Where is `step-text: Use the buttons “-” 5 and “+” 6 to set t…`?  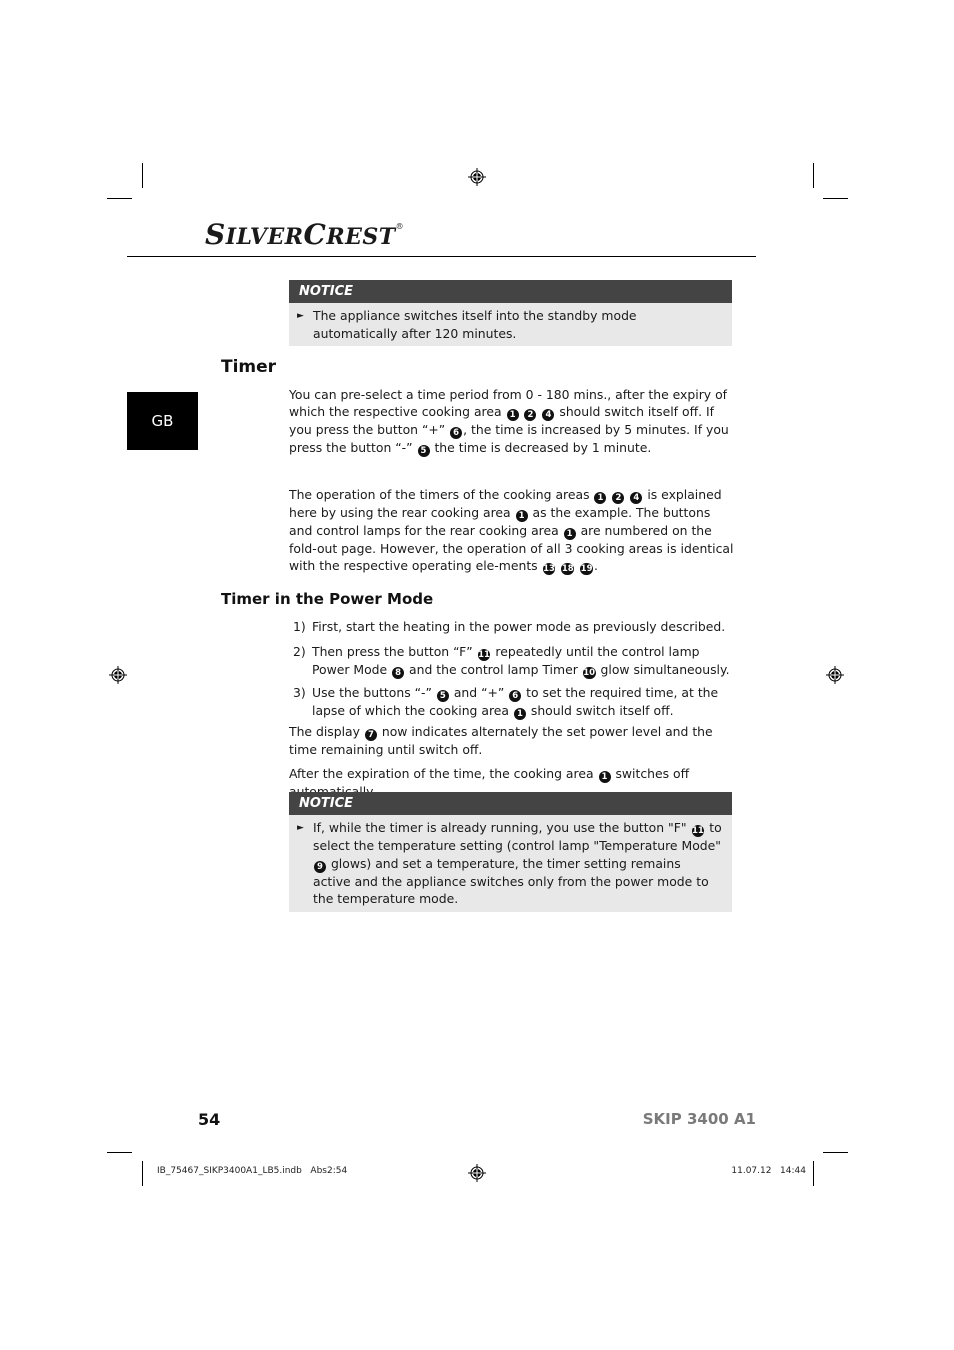
step-text: Use the buttons “-” 5 and “+” 6 to set t… is located at coordinates (515, 702).